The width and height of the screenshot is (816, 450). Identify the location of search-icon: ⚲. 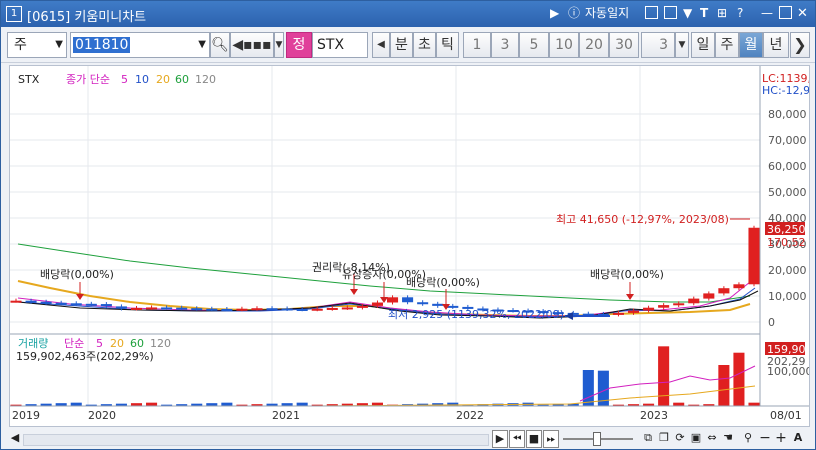
(748, 438).